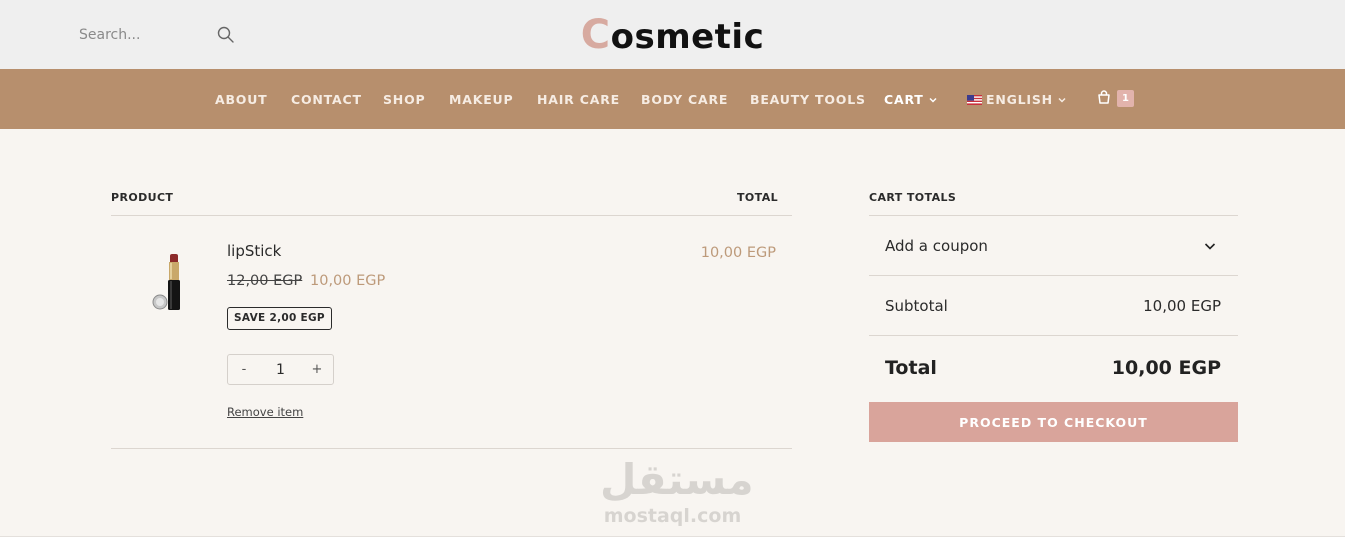 This screenshot has width=1345, height=541. What do you see at coordinates (1053, 246) in the screenshot?
I see `add-coupon-toggle: Add a coupon` at bounding box center [1053, 246].